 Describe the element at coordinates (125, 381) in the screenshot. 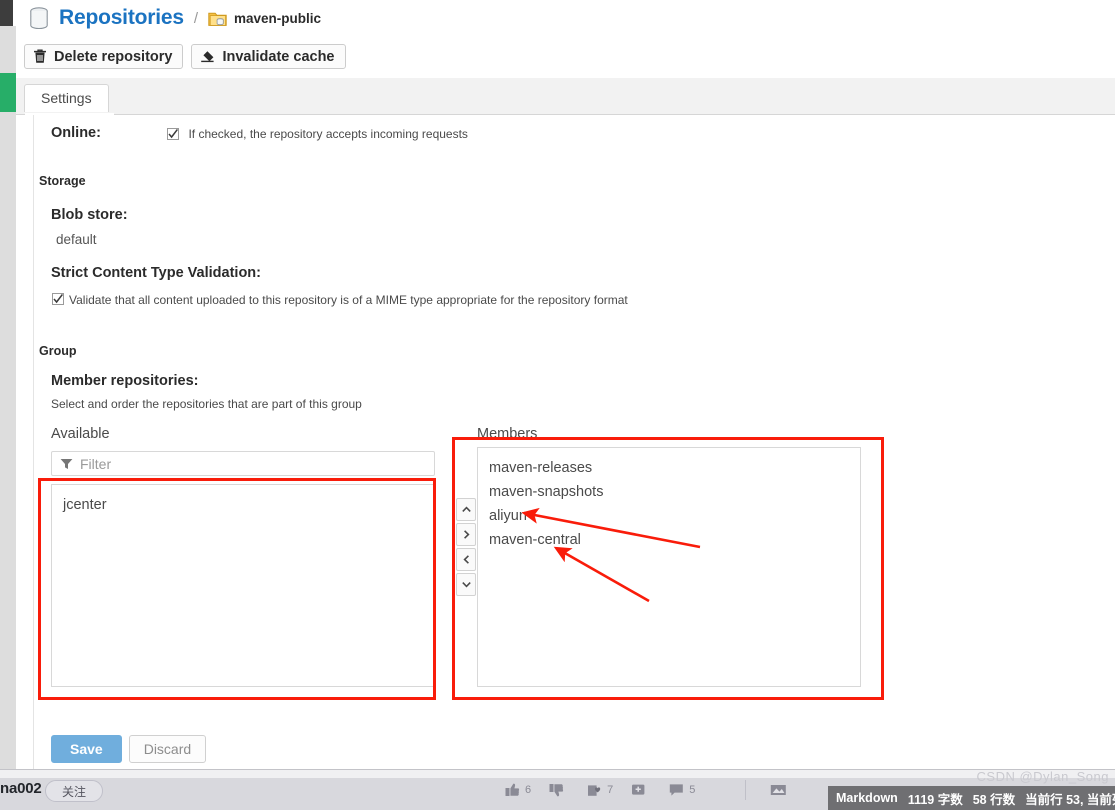

I see `member-repositories-label: Member repositories:` at that location.